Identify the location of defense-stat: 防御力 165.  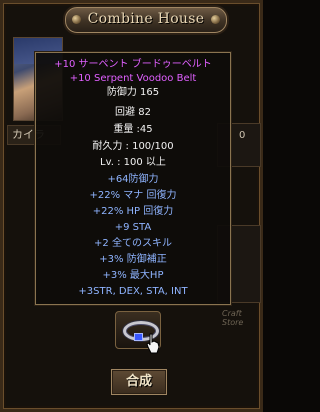
(133, 92).